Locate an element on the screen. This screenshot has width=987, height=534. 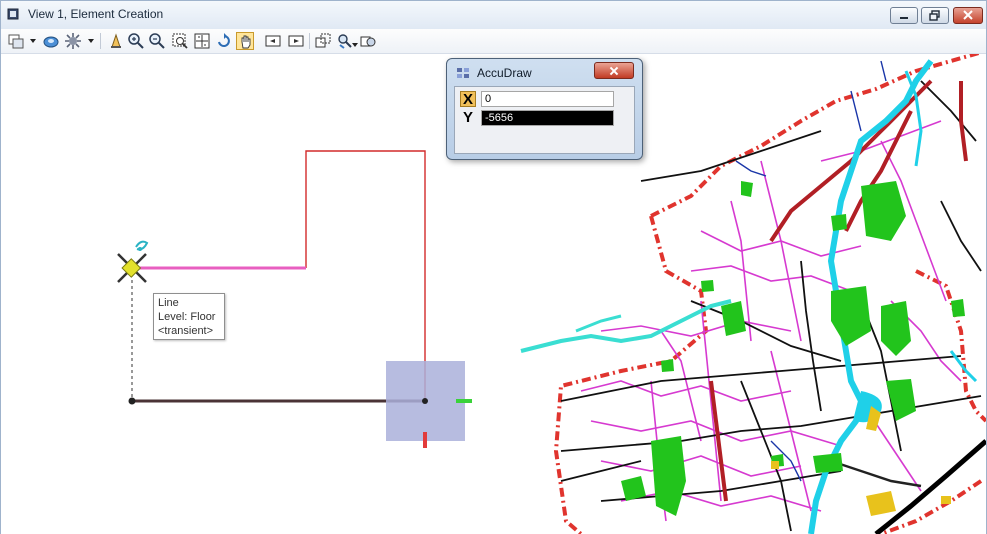
view-window-icon is located at coordinates (13, 14).